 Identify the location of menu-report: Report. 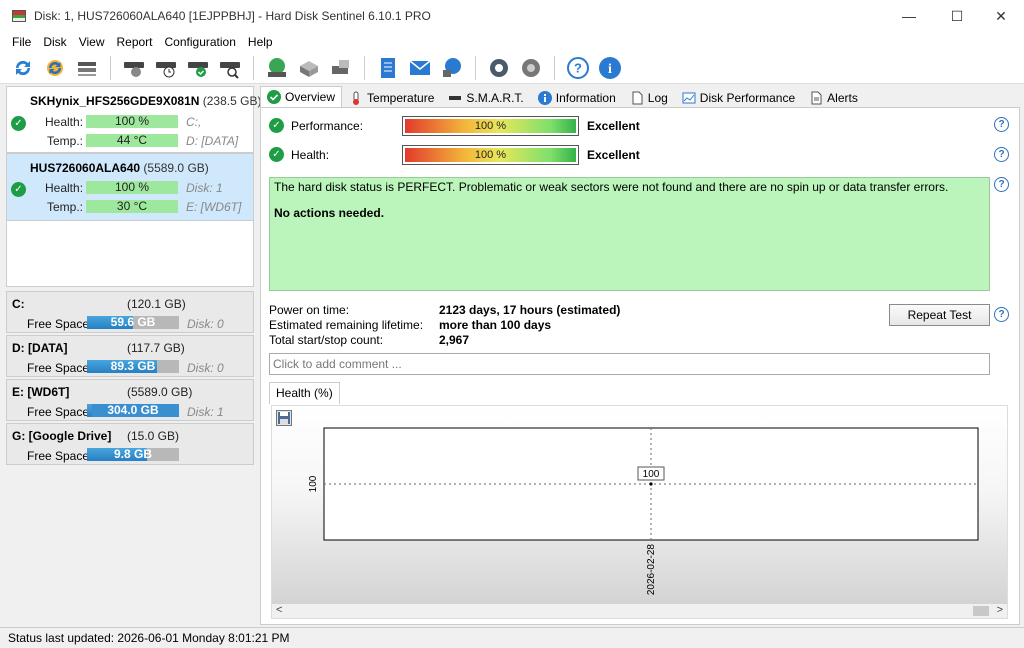
(134, 42).